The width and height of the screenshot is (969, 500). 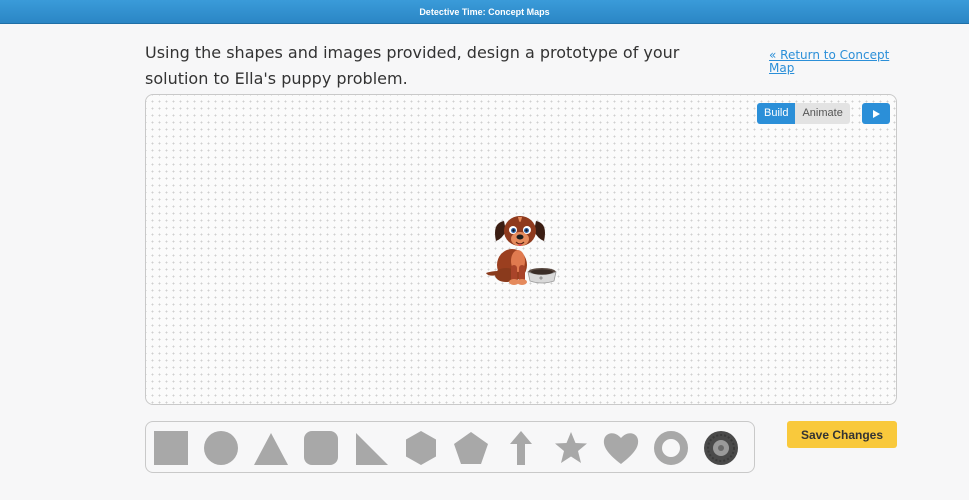 I want to click on return-to-concept-map-link: « Return to Concept Map, so click(x=834, y=62).